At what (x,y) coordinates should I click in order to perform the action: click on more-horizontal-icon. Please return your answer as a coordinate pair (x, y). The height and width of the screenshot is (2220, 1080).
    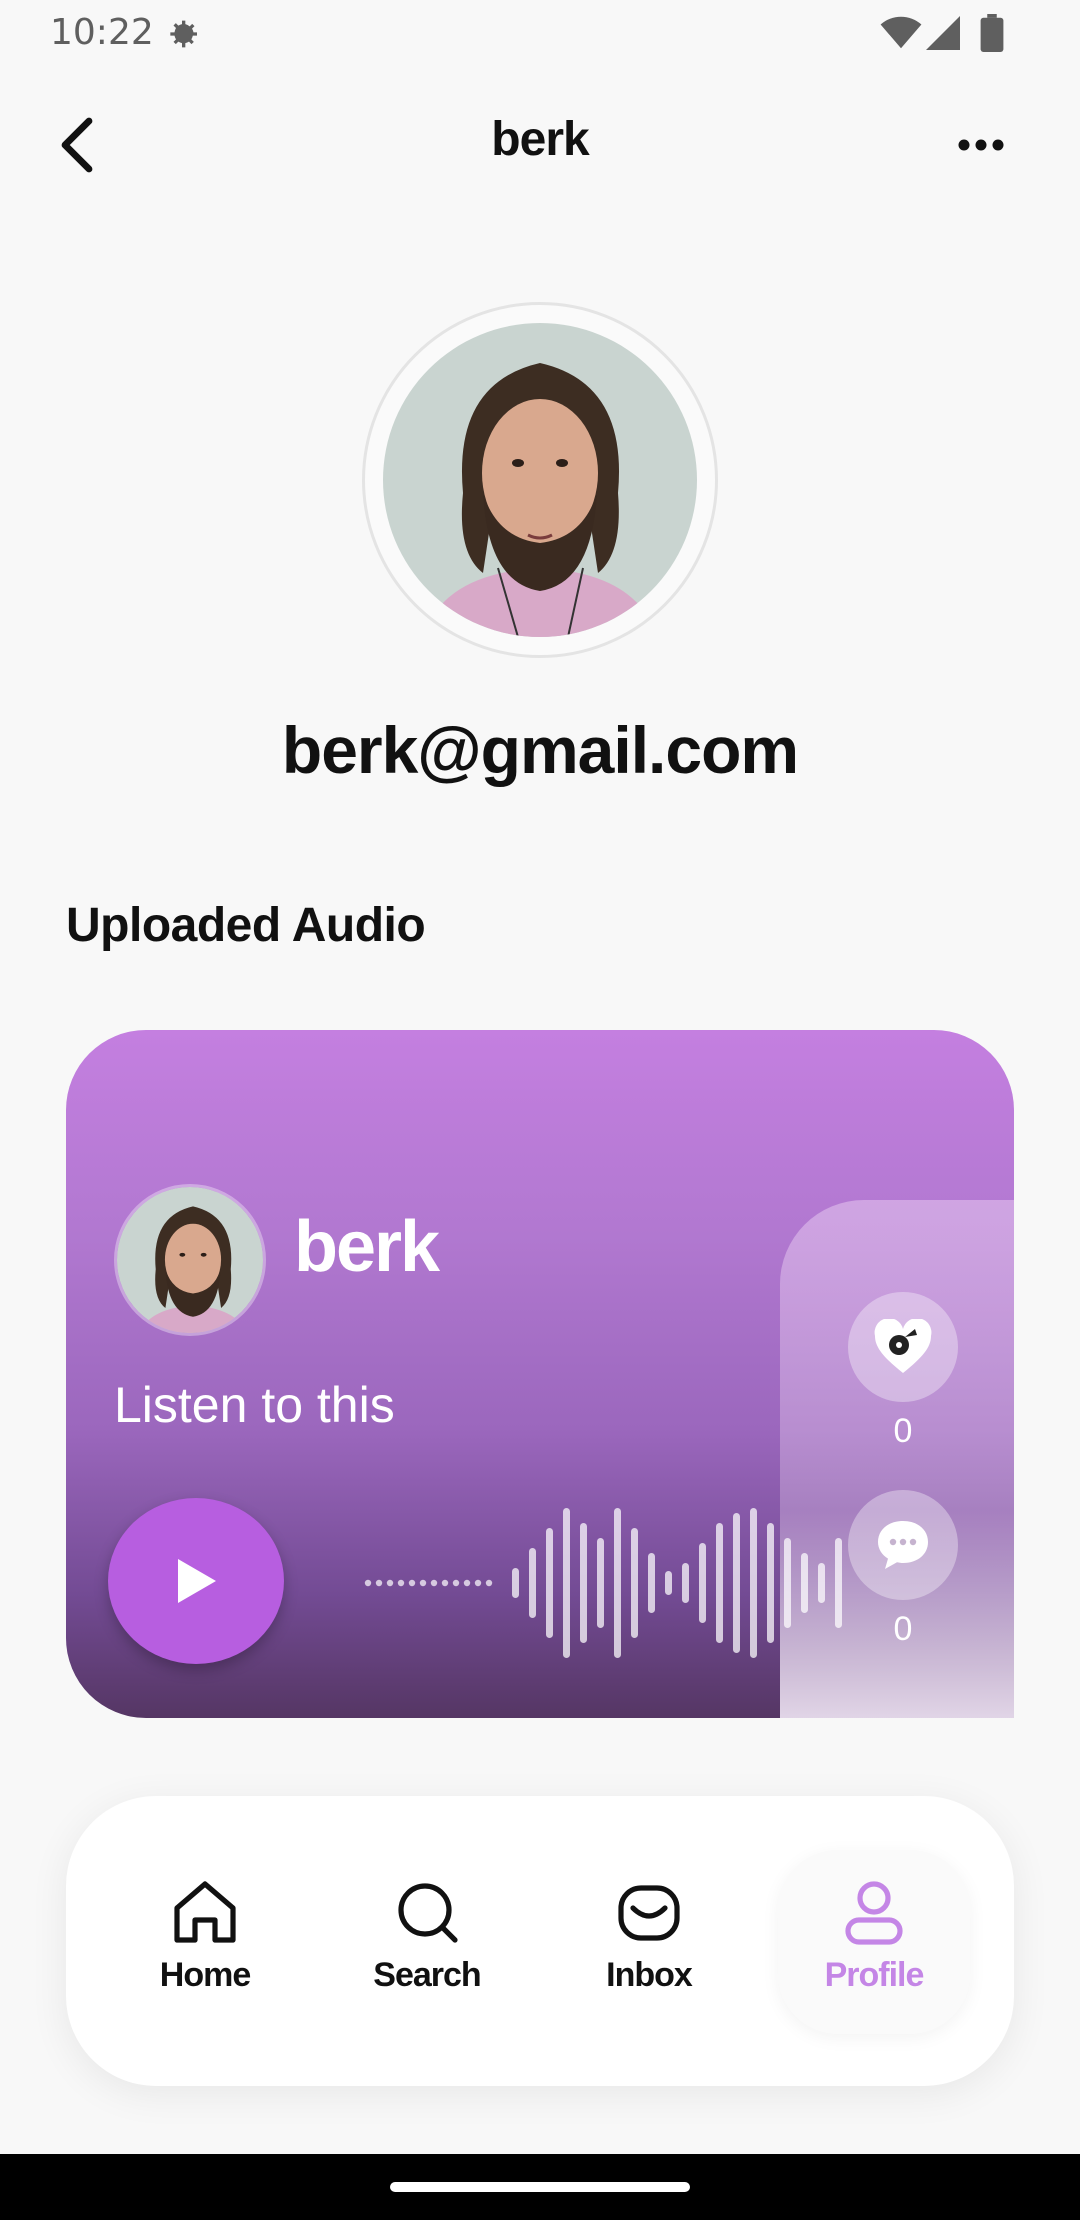
    Looking at the image, I should click on (981, 145).